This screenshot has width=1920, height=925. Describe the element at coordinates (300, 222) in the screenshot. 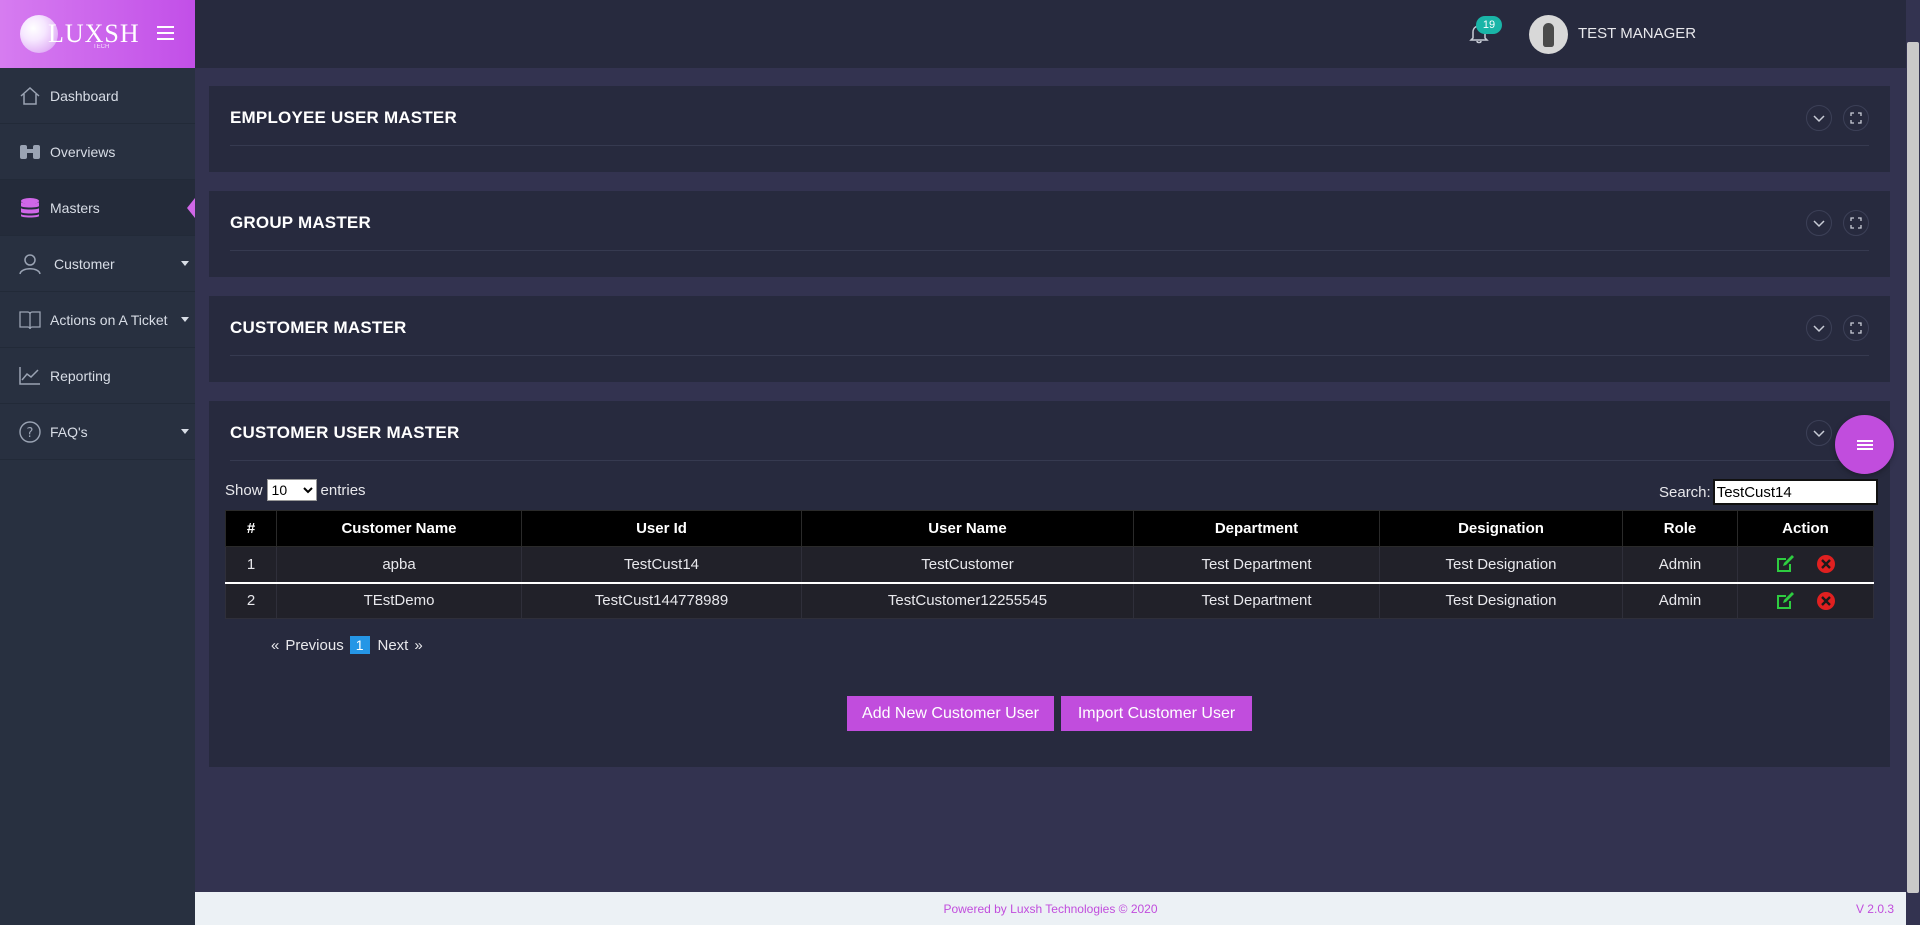

I see `panel-title: GROUP MASTER` at that location.